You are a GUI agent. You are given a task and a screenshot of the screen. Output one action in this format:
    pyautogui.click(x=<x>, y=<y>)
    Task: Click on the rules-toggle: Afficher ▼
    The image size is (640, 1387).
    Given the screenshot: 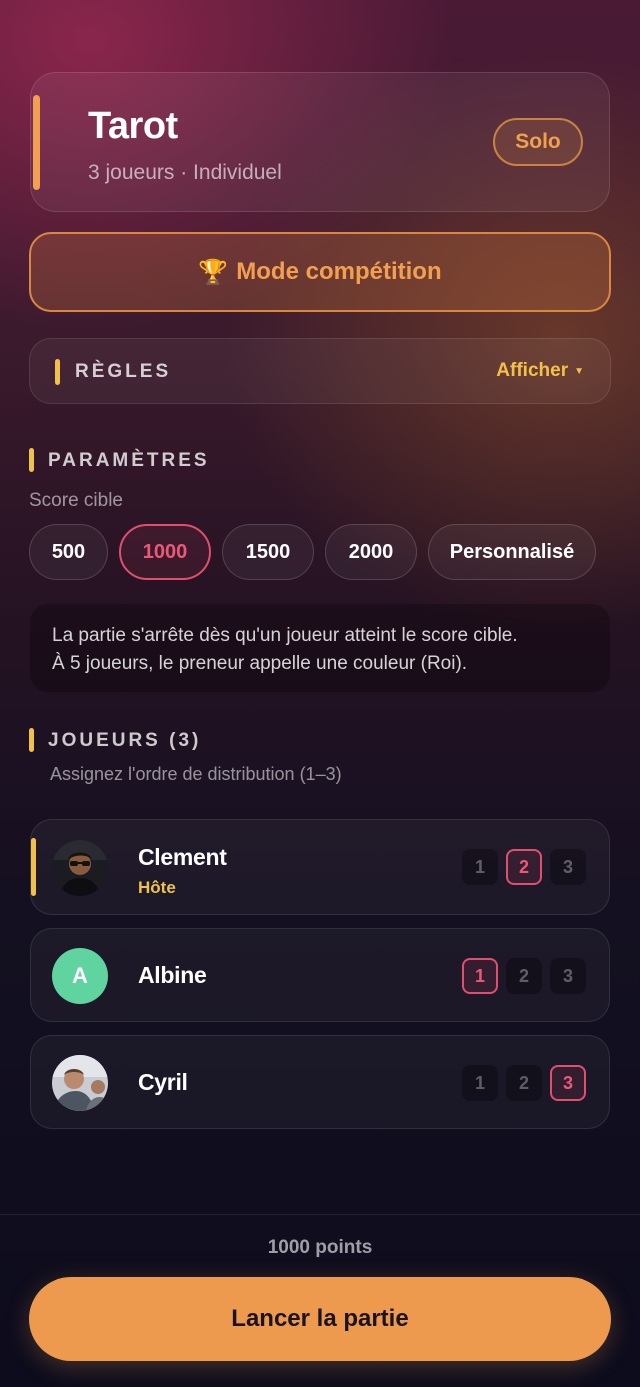 What is the action you would take?
    pyautogui.click(x=540, y=371)
    